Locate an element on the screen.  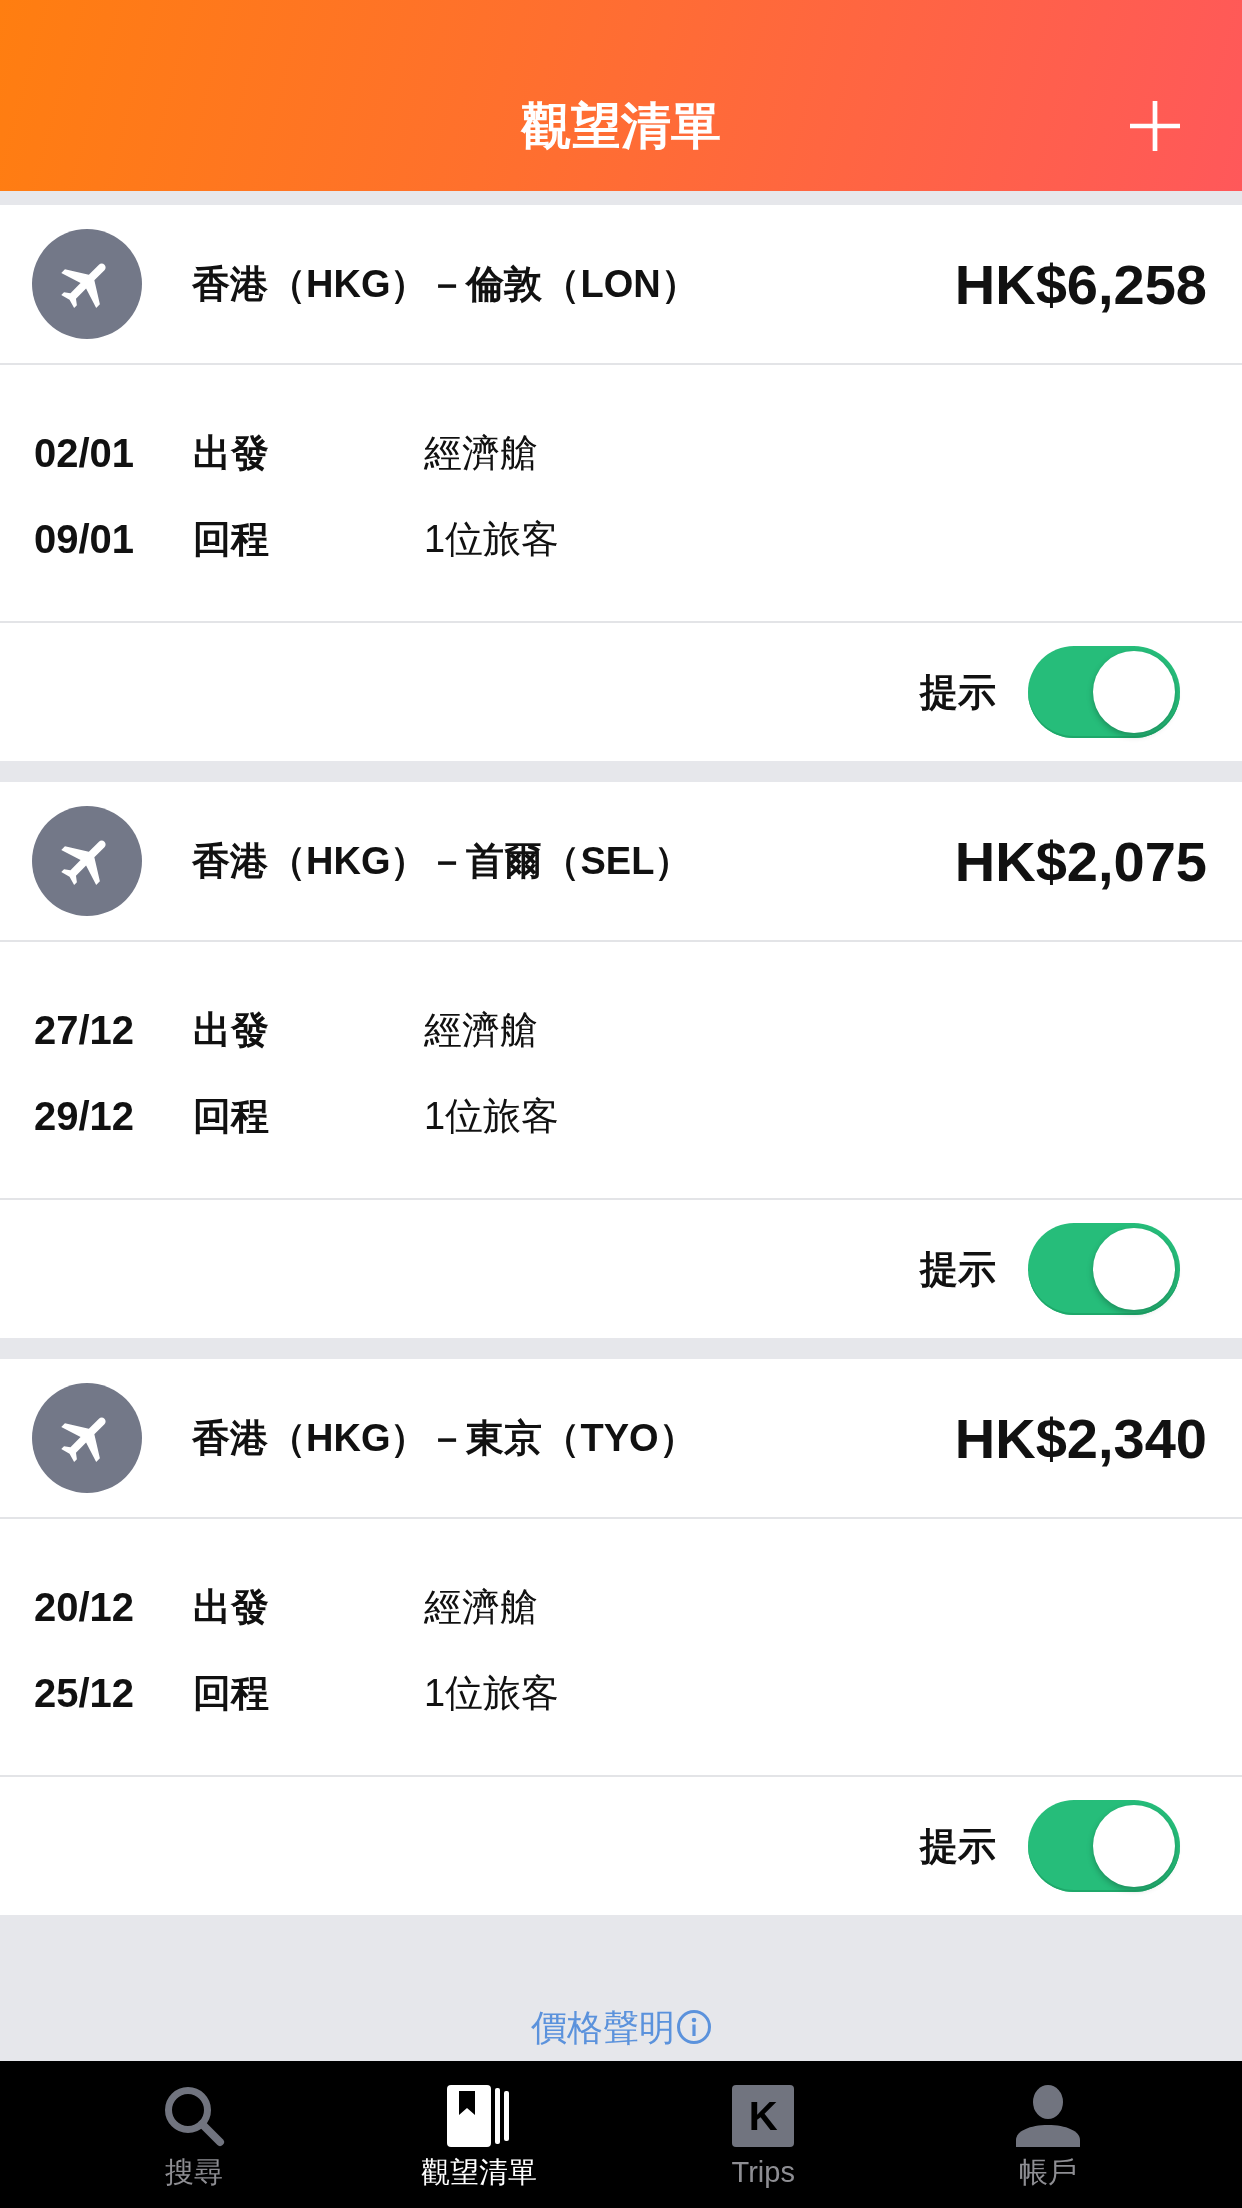
tab-item: K Trips is located at coordinates (763, 2134).